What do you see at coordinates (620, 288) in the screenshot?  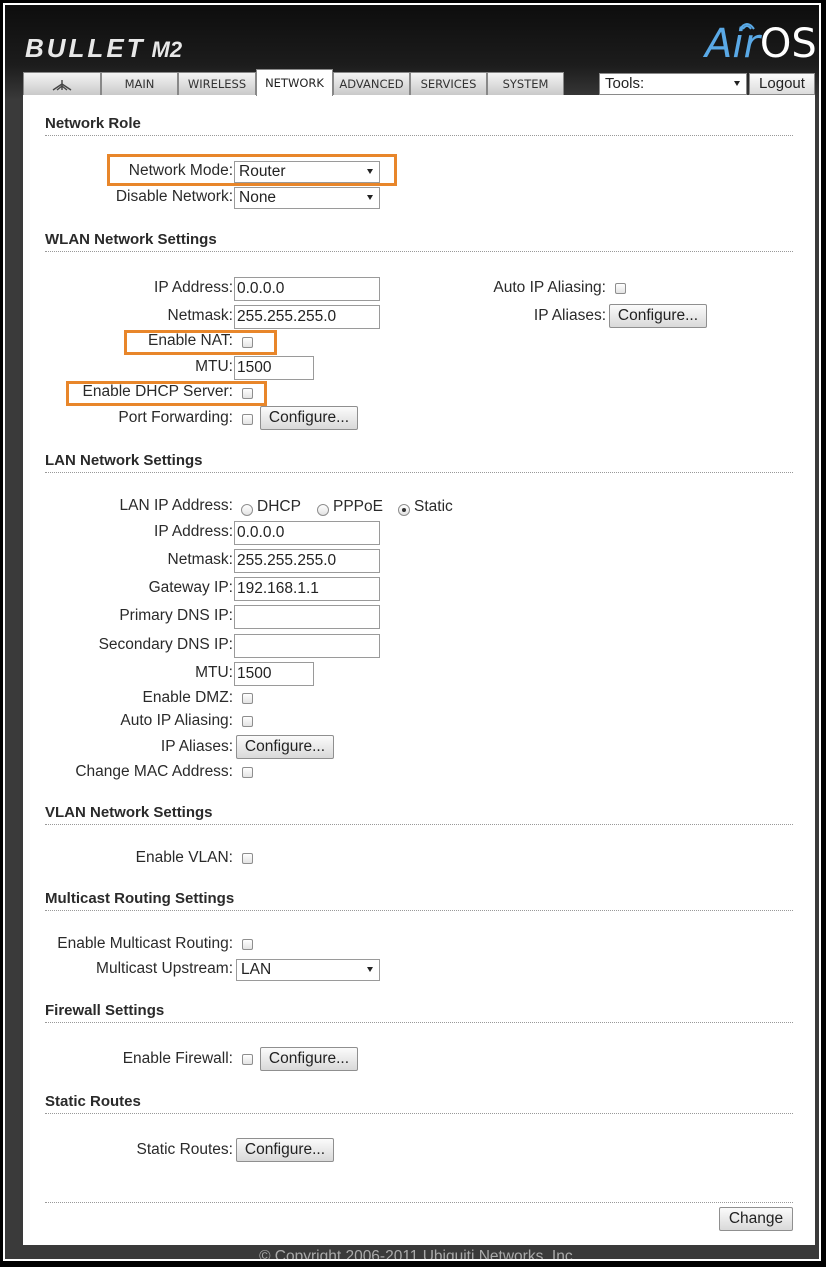 I see `wlan-auto-ip-aliasing-checkbox` at bounding box center [620, 288].